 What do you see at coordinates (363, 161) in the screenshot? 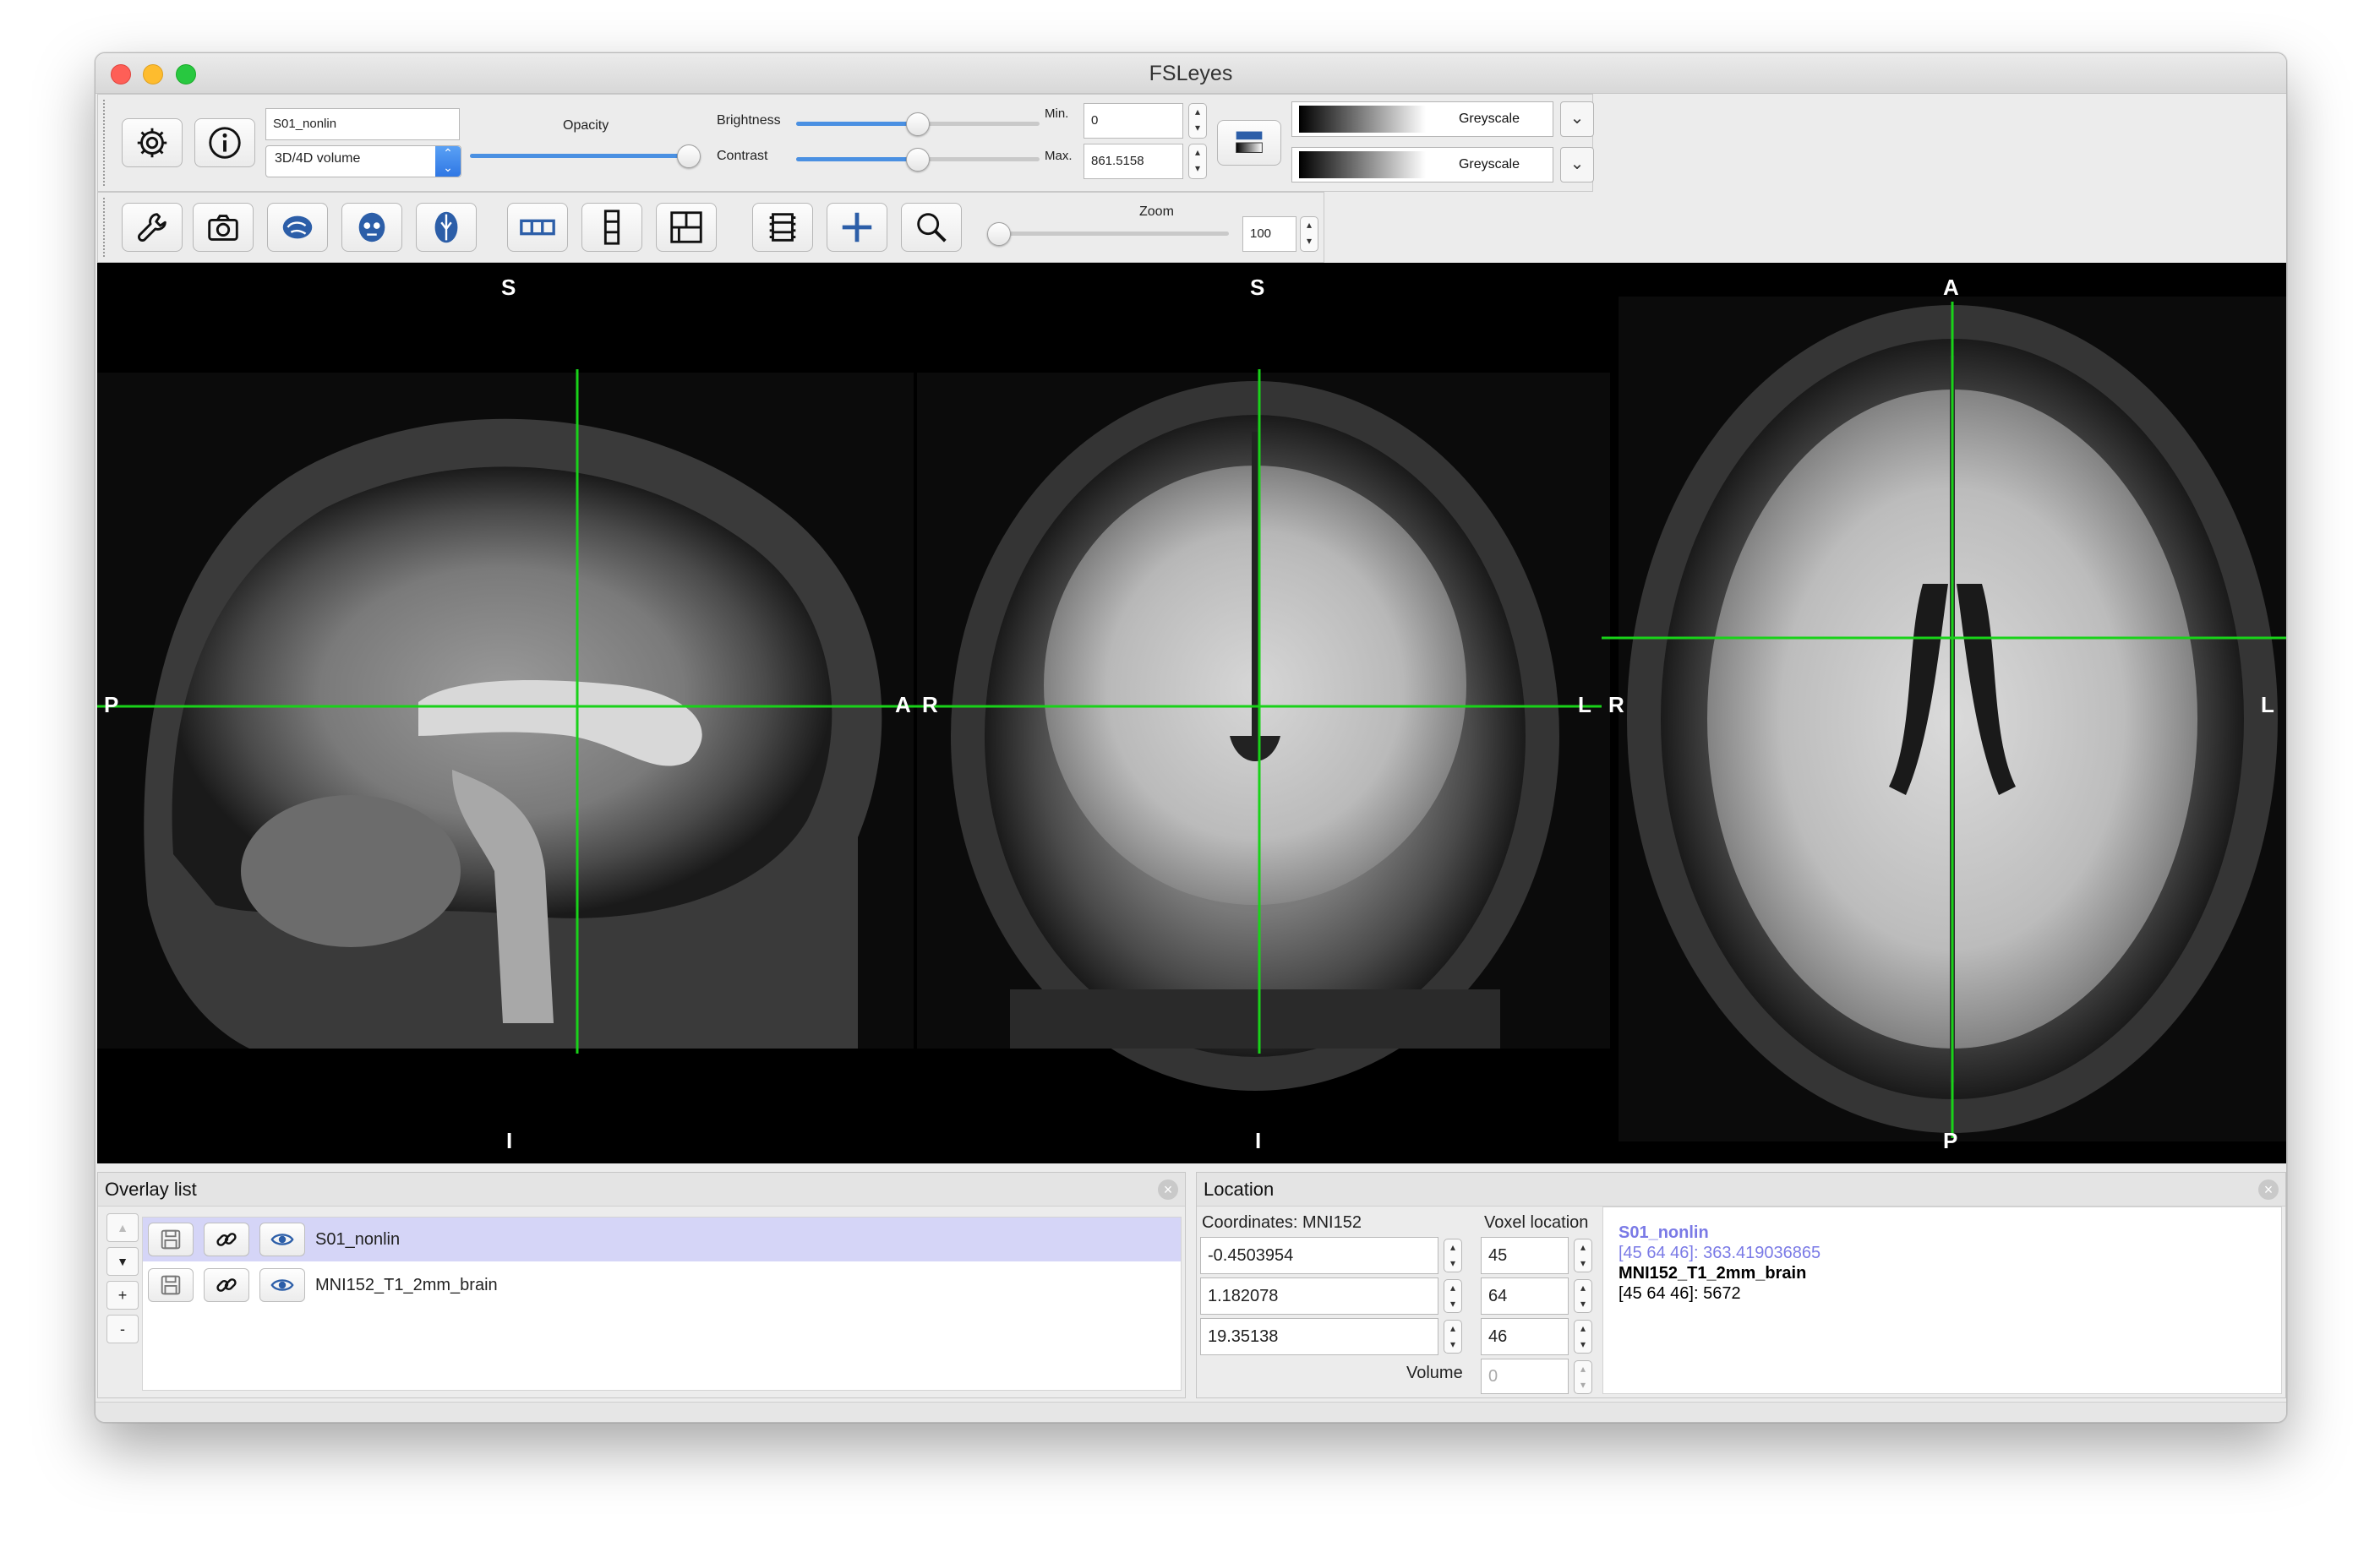
I see `overlay-type-select: 3D/4D volume ⌃ ⌄` at bounding box center [363, 161].